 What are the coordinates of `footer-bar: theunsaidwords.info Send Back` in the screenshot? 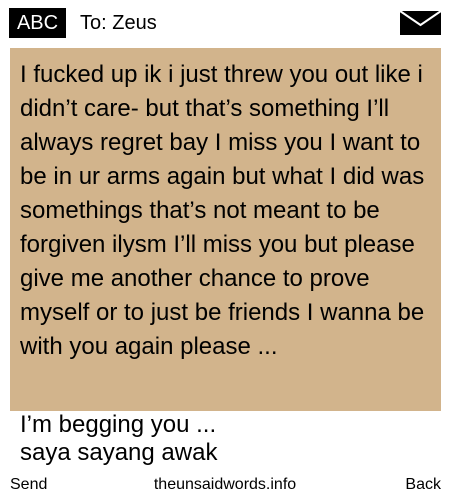 It's located at (225, 485).